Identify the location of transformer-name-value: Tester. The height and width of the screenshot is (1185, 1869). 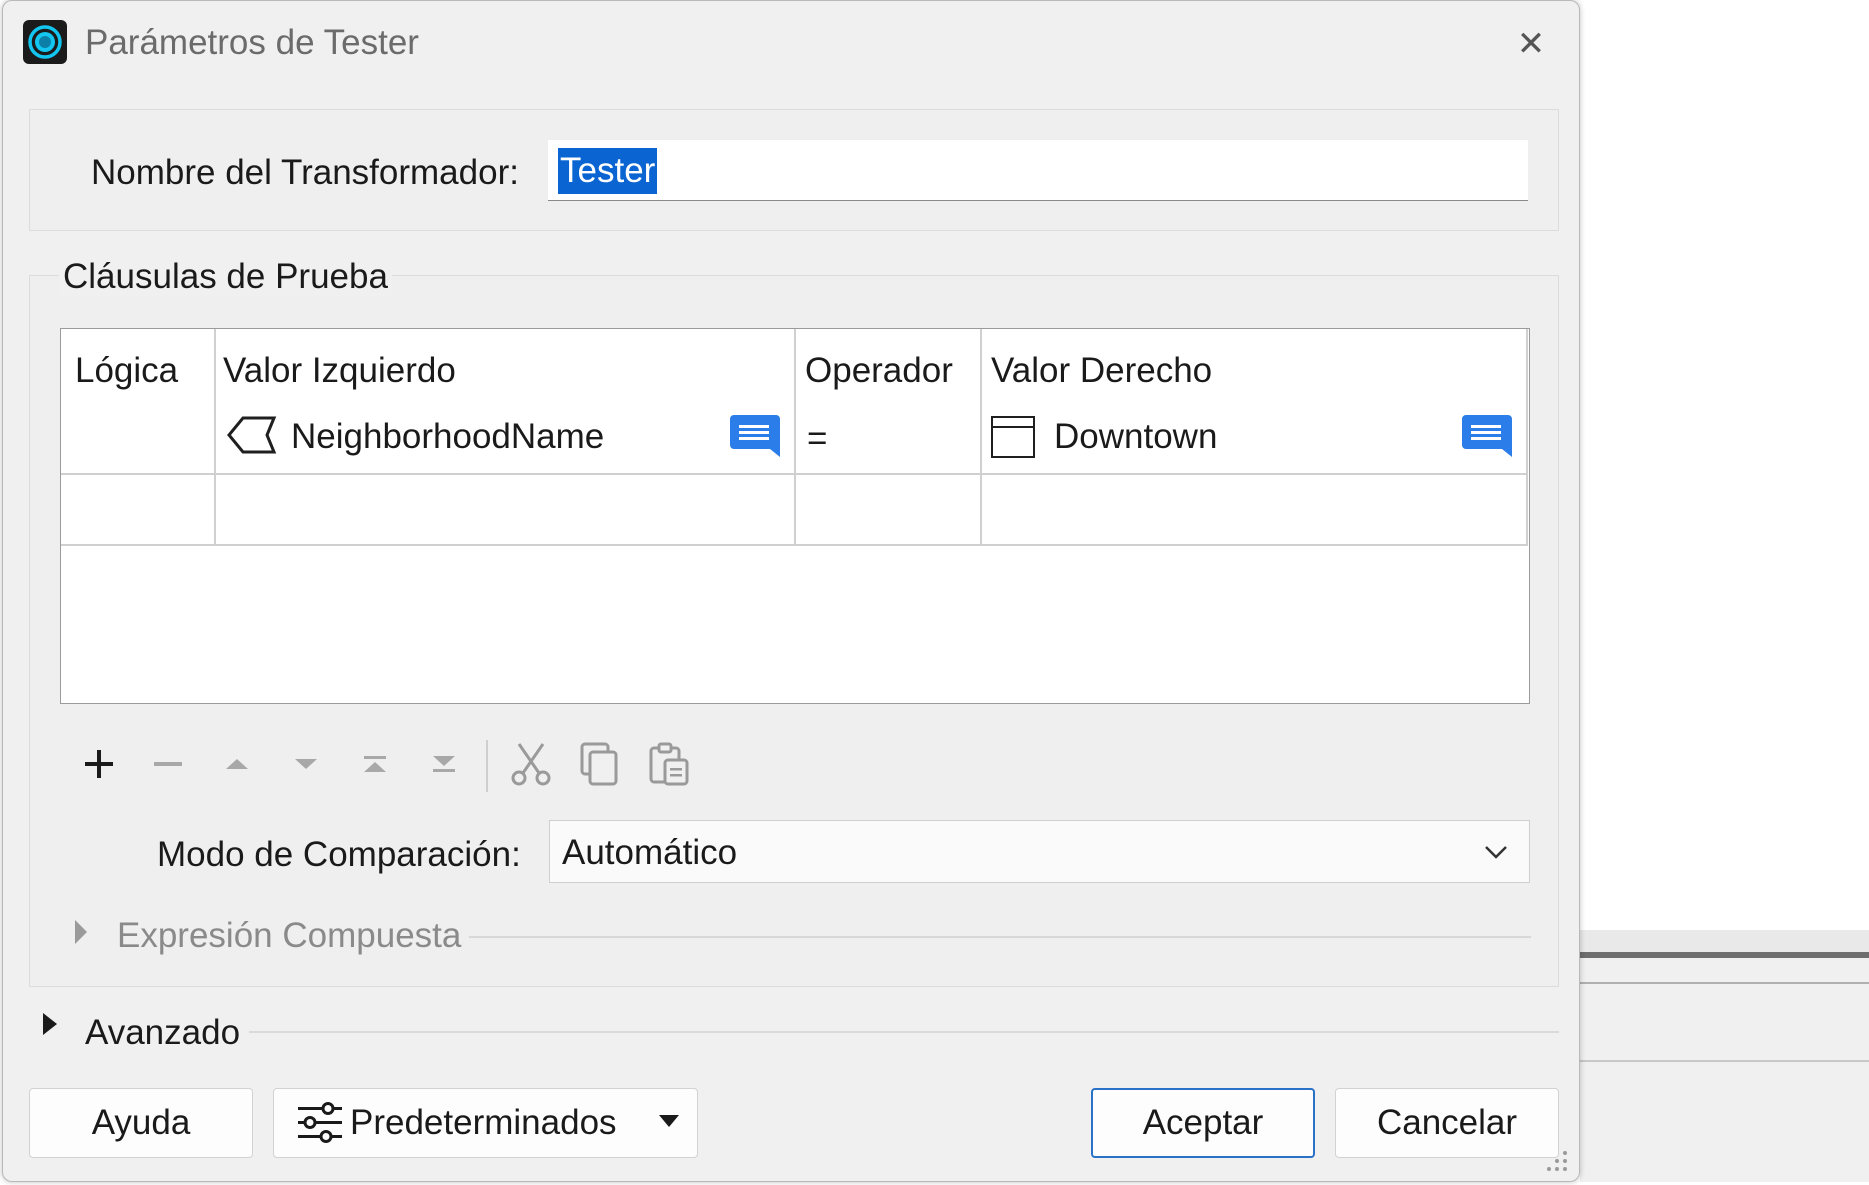
(608, 171).